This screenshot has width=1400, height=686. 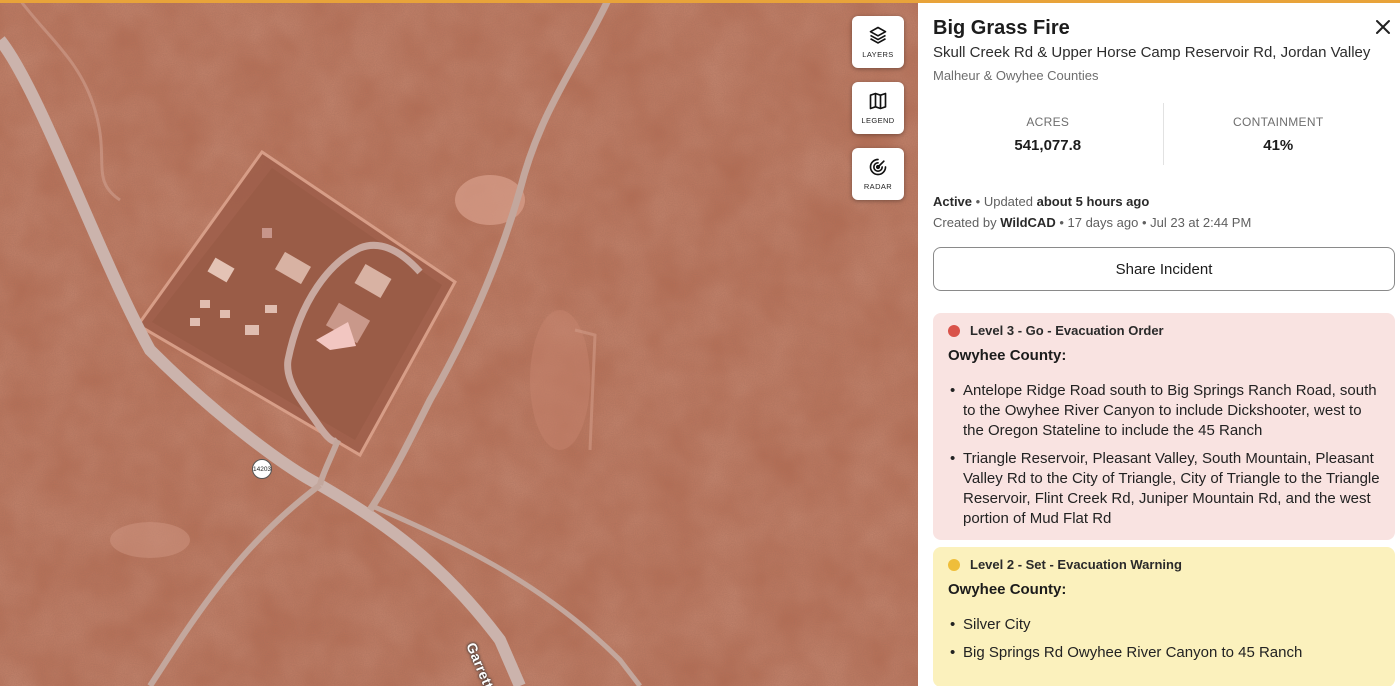 I want to click on top-accent-bar, so click(x=700, y=1).